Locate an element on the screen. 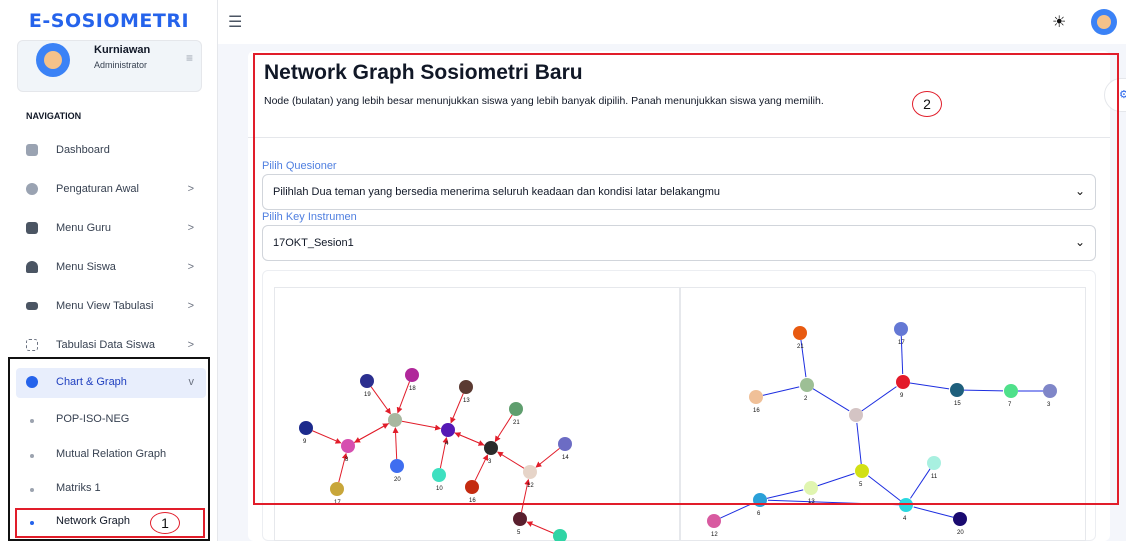 This screenshot has width=1126, height=541. gear-icon: ⚙ is located at coordinates (1122, 95).